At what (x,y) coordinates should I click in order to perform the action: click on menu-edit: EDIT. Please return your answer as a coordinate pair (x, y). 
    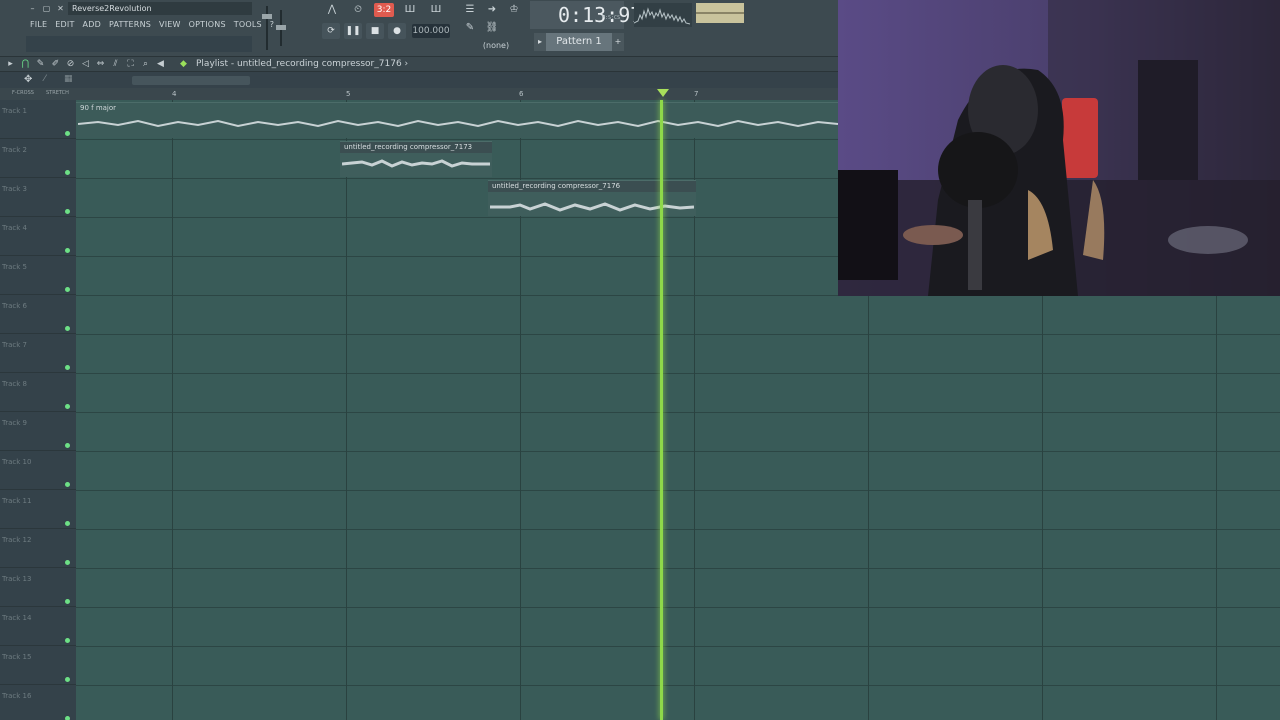
    Looking at the image, I should click on (64, 25).